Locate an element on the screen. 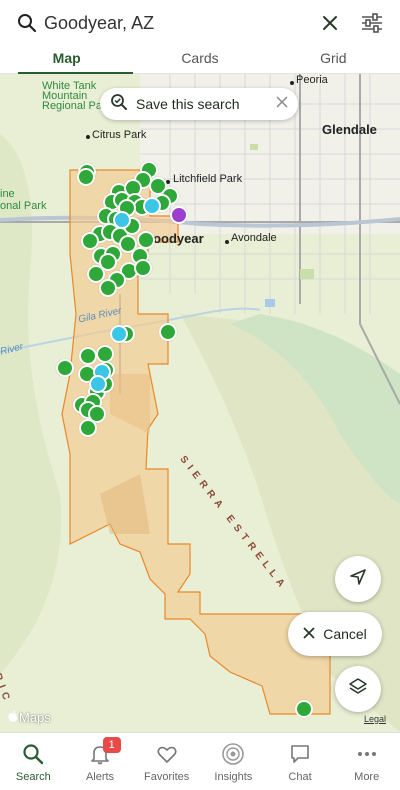 This screenshot has width=400, height=790. tabbar-item-insights: Insights is located at coordinates (233, 761).